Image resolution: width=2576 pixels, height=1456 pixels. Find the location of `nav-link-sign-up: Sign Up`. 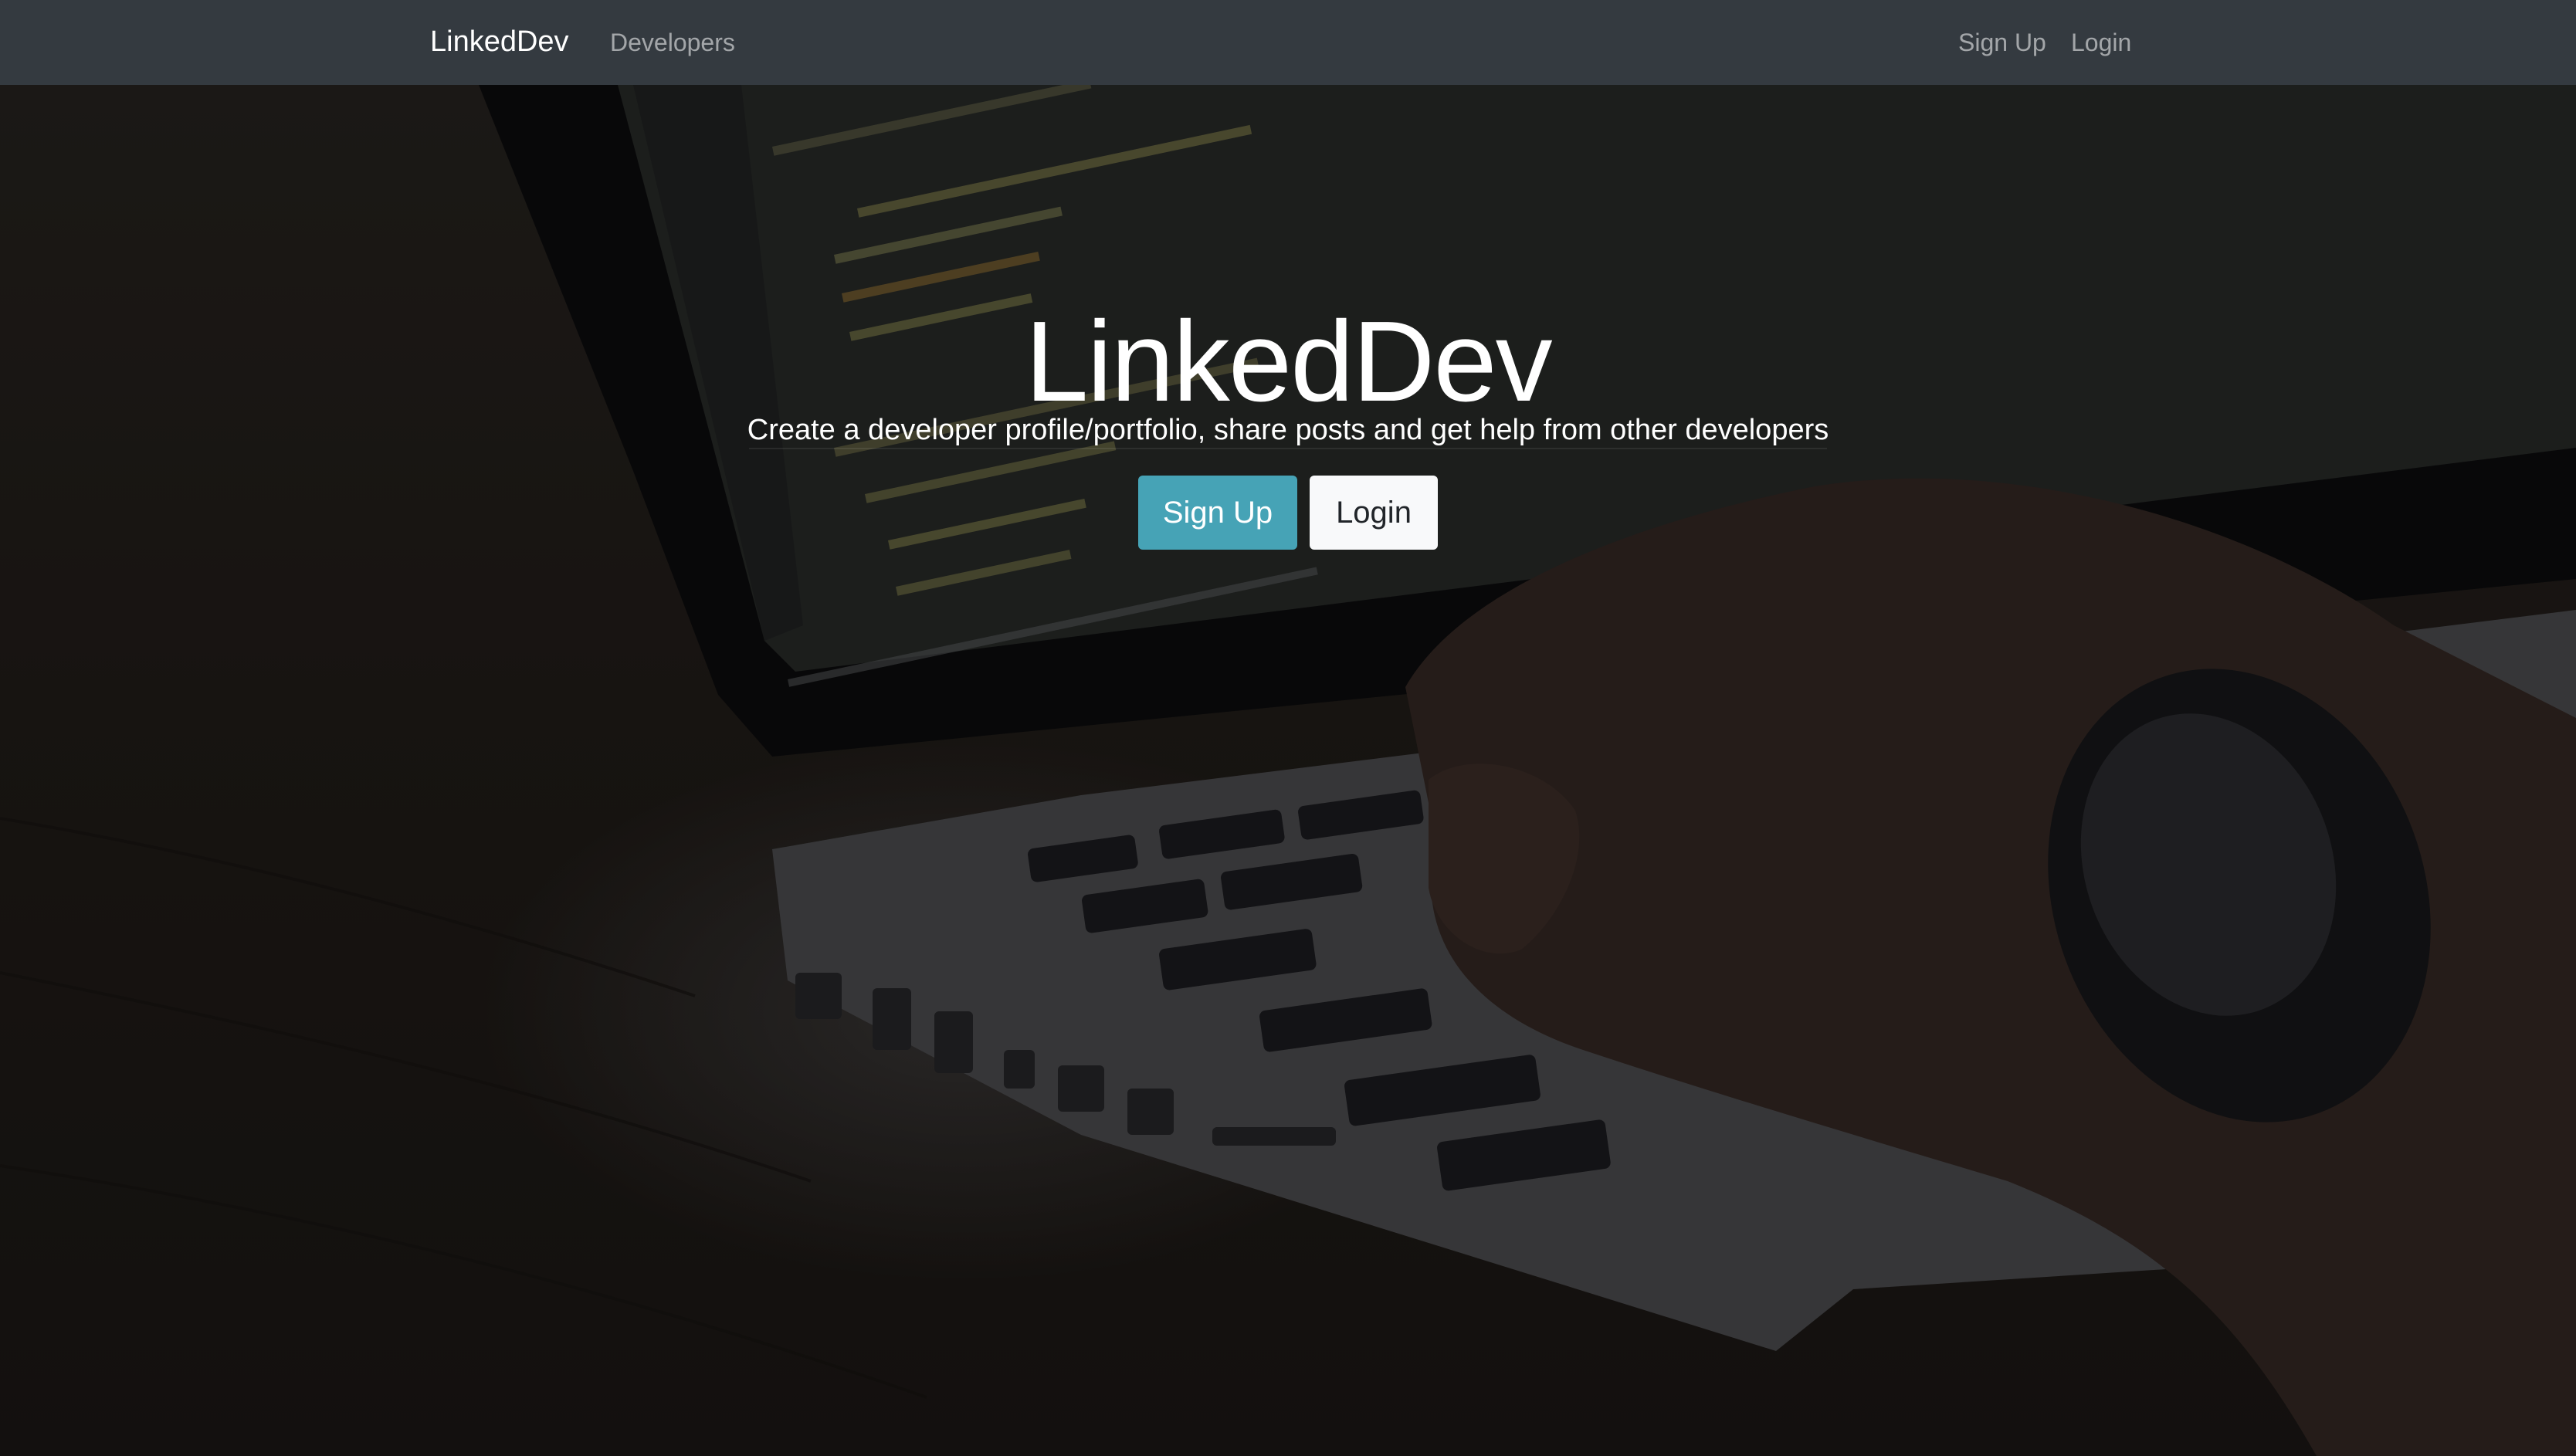

nav-link-sign-up: Sign Up is located at coordinates (2002, 42).